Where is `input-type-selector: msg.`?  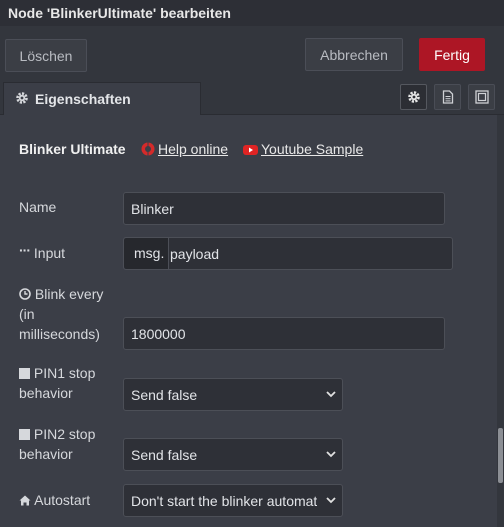
input-type-selector: msg. is located at coordinates (146, 253).